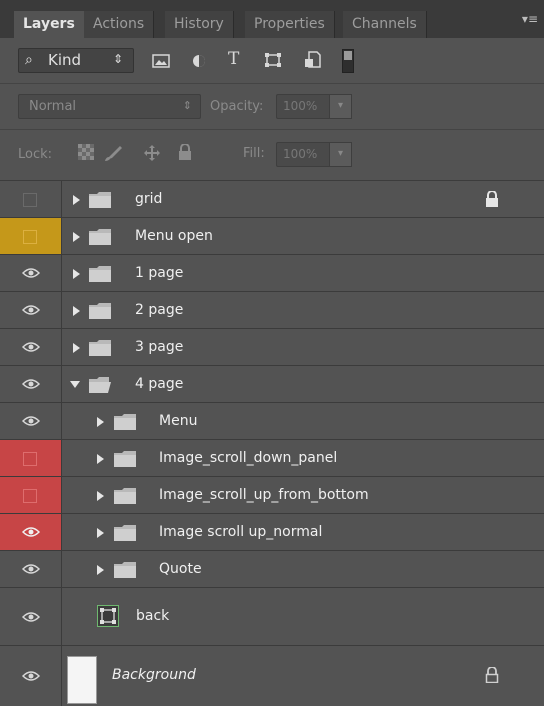  I want to click on layer-name: back, so click(153, 616).